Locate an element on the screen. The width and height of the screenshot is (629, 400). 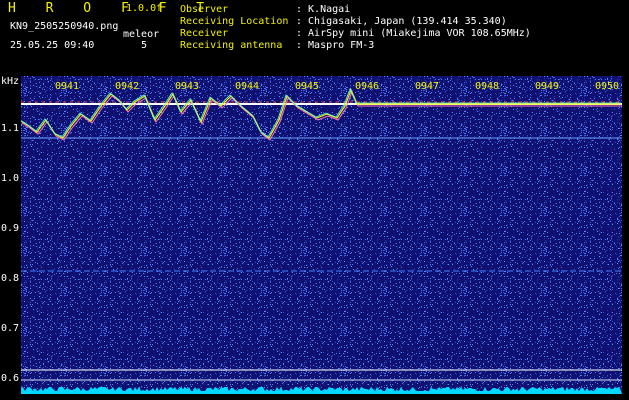
datetime: 25.05.25 09:40 is located at coordinates (52, 45).